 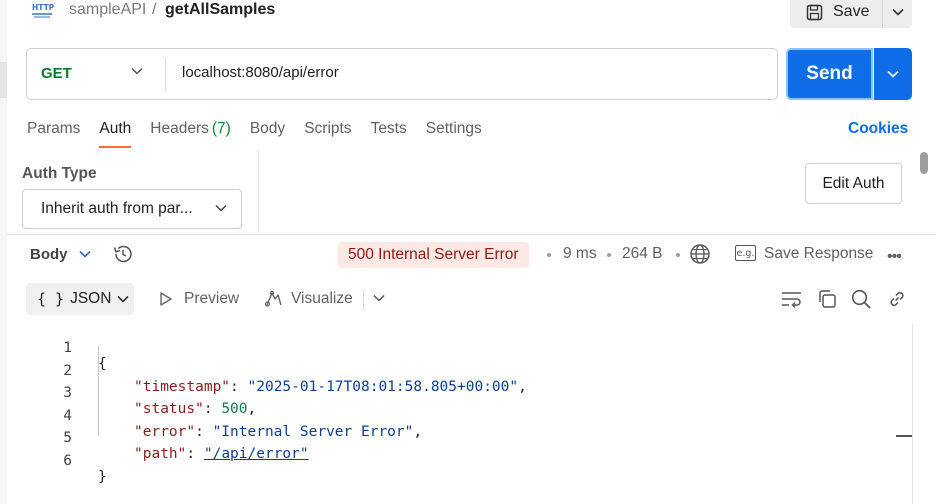 I want to click on copy-icon, so click(x=827, y=299).